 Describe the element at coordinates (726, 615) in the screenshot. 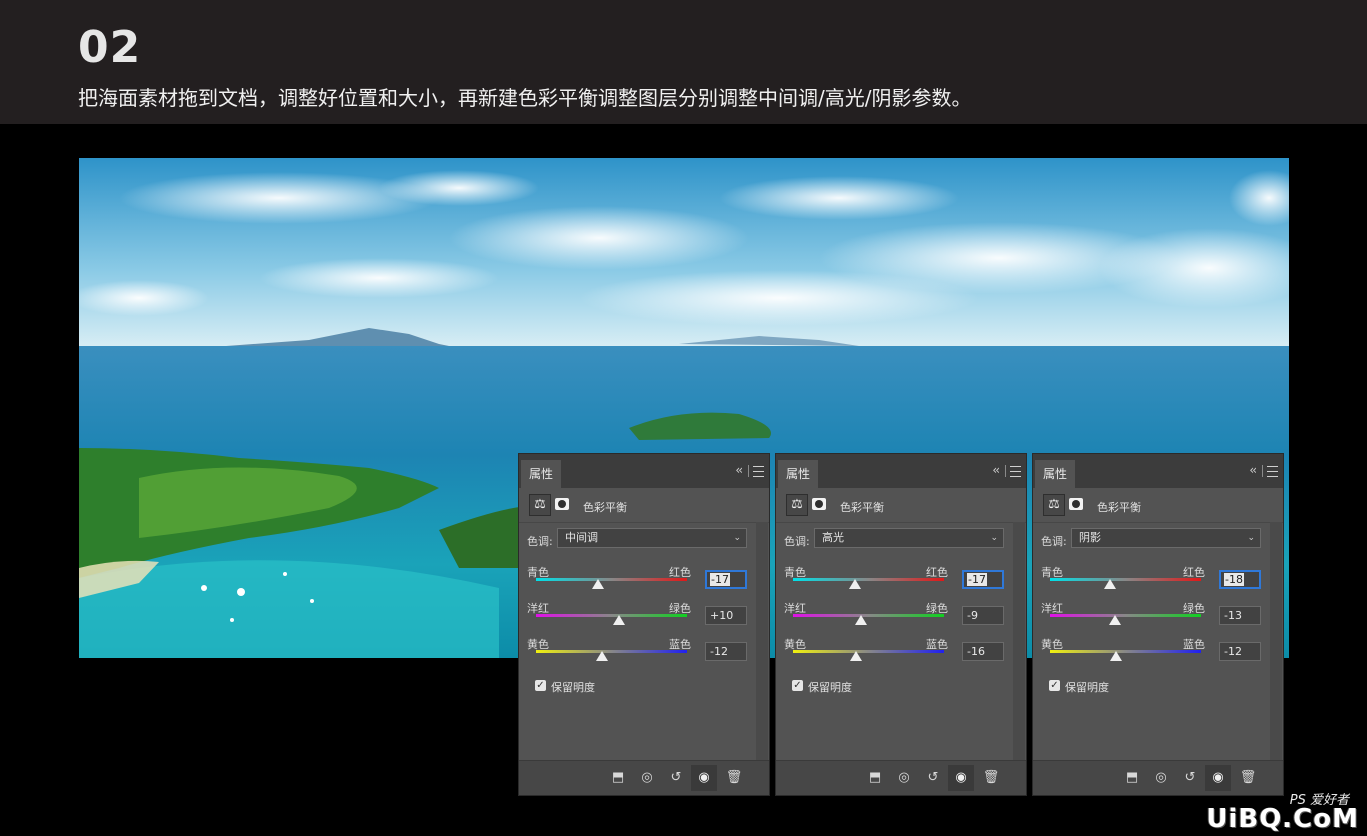

I see `slider-value-input: +10` at that location.